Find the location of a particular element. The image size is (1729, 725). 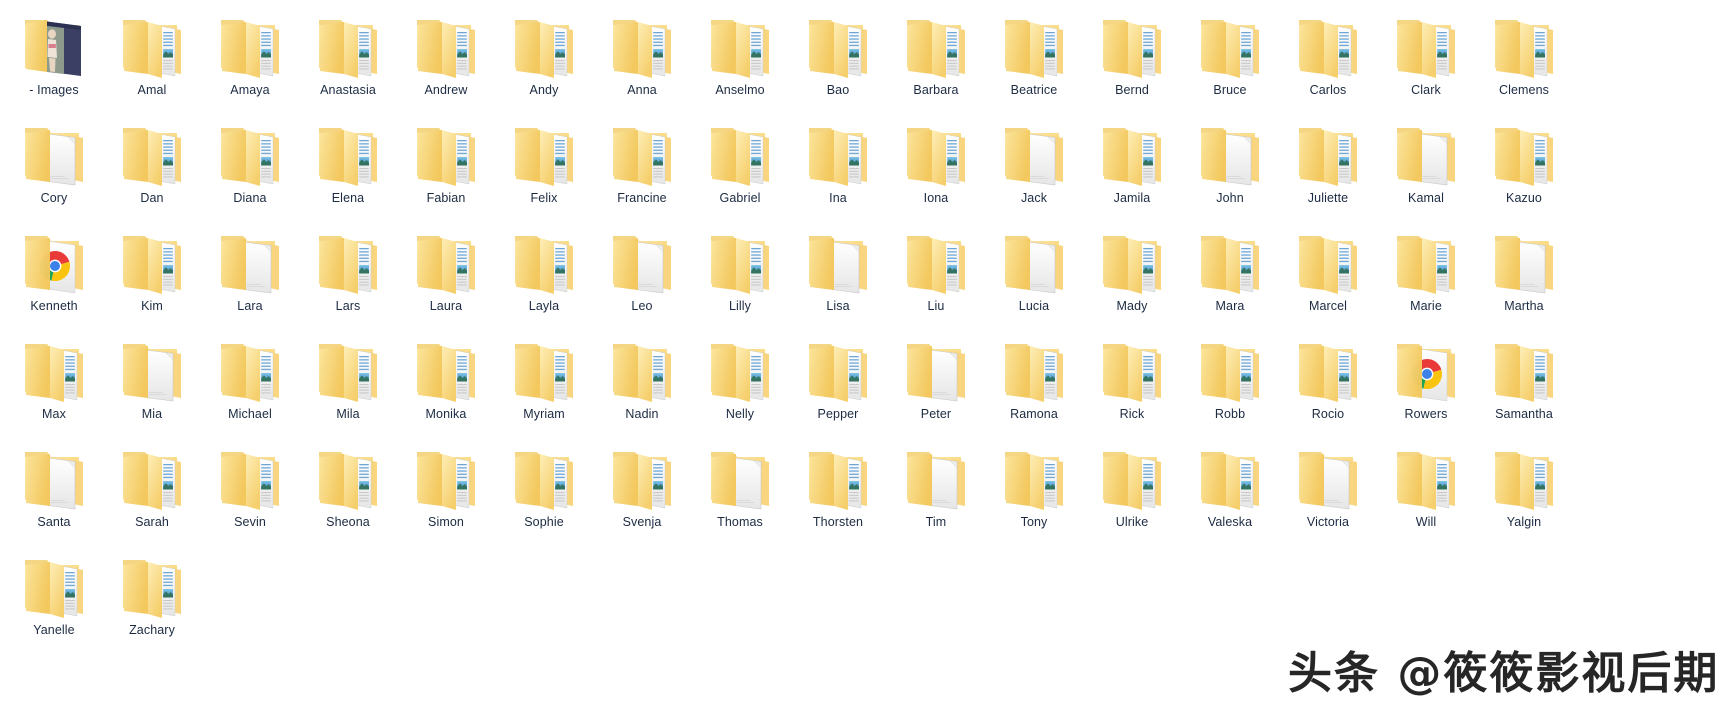

folder-item: Lisa is located at coordinates (838, 276).